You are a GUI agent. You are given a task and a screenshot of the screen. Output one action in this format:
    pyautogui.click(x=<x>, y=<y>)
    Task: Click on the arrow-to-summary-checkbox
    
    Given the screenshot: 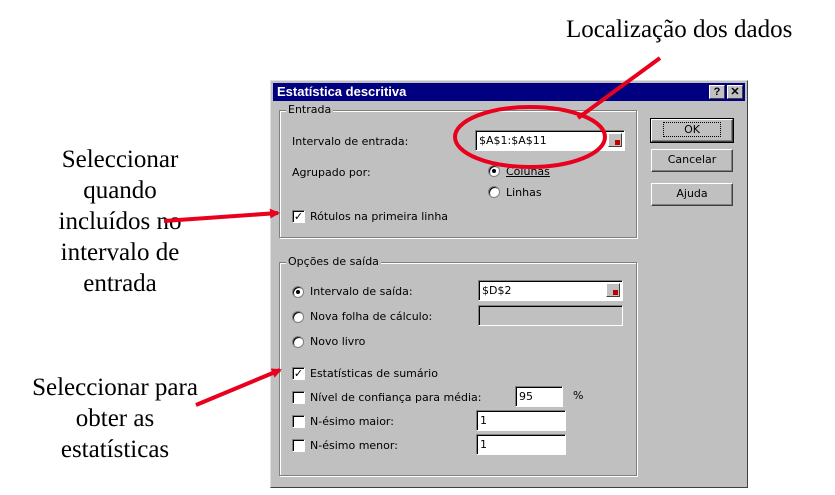 What is the action you would take?
    pyautogui.click(x=238, y=387)
    